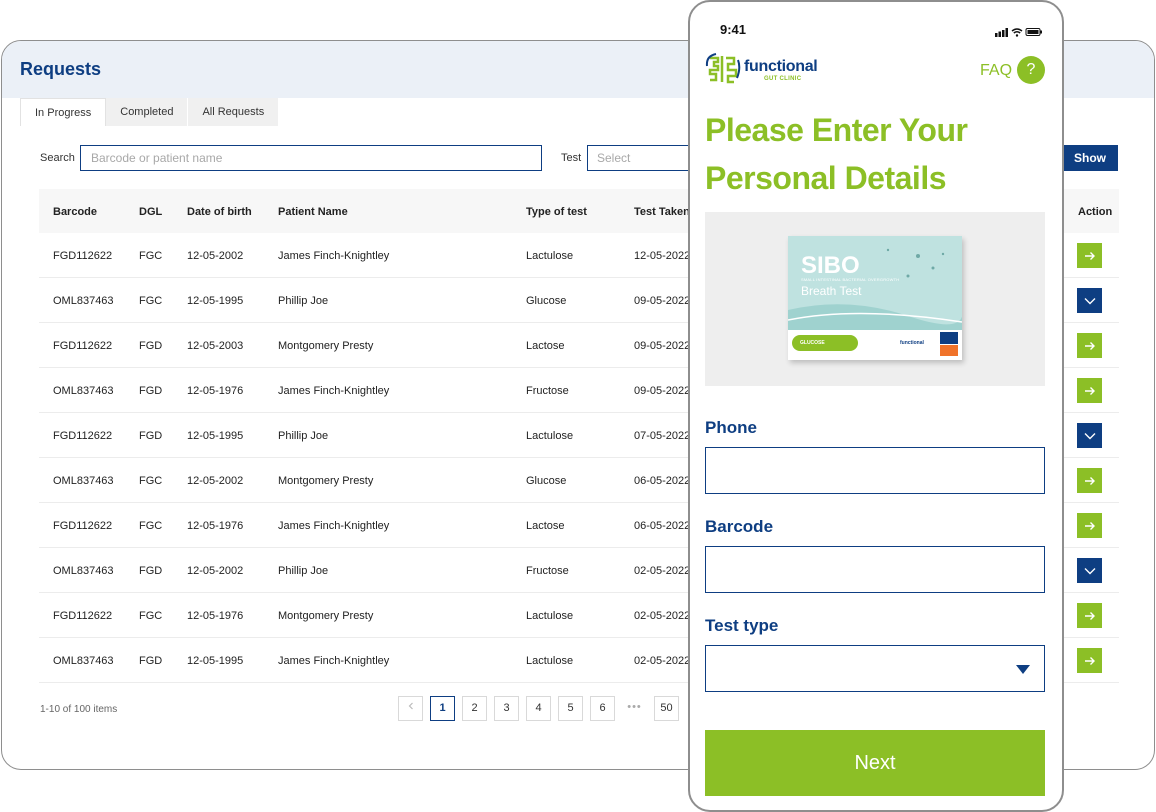 The image size is (1156, 812). What do you see at coordinates (234, 112) in the screenshot?
I see `tab-all-requests: All Requests` at bounding box center [234, 112].